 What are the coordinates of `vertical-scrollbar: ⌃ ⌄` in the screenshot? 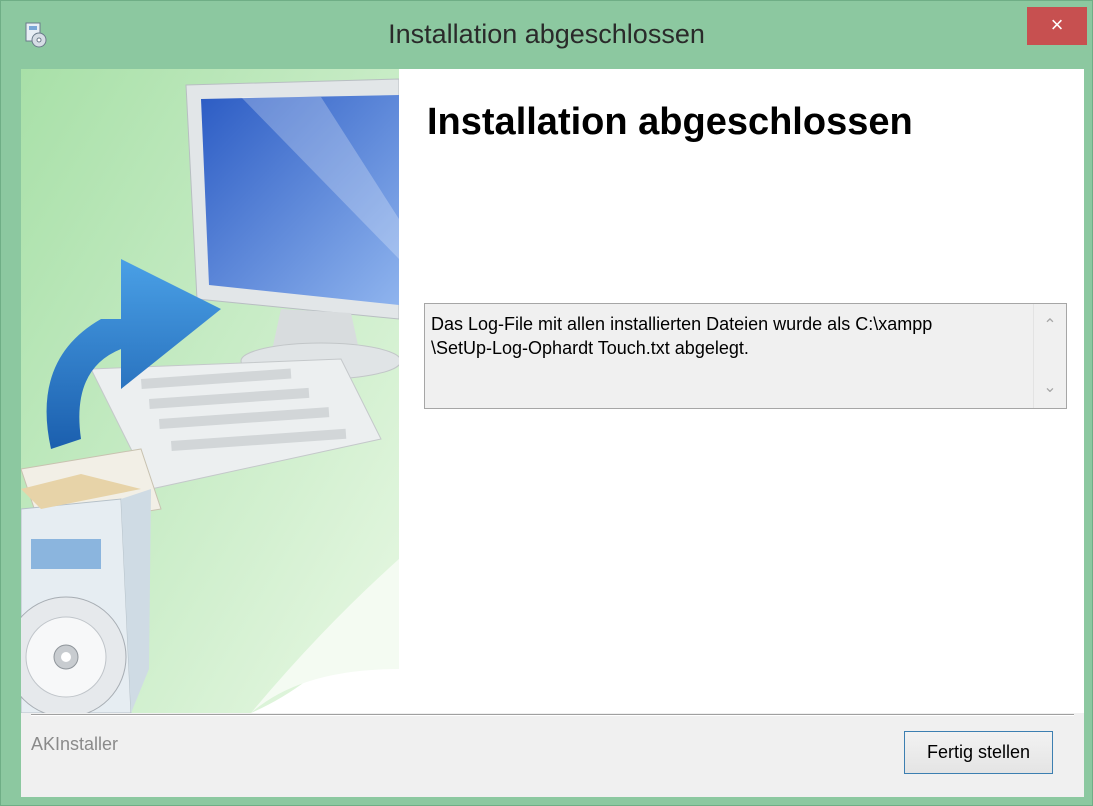 It's located at (1049, 356).